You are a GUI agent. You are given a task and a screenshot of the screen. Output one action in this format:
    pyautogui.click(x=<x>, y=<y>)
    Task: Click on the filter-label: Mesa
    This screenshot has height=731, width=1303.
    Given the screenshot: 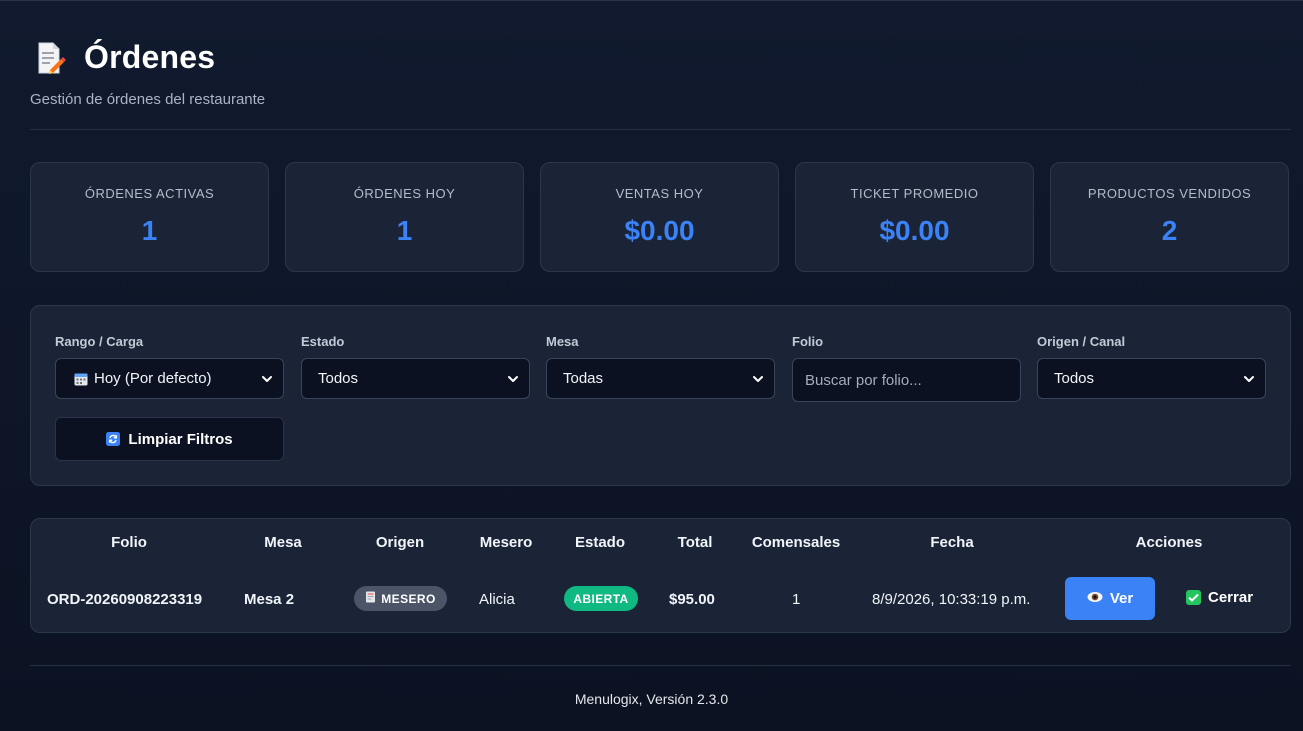 What is the action you would take?
    pyautogui.click(x=562, y=341)
    